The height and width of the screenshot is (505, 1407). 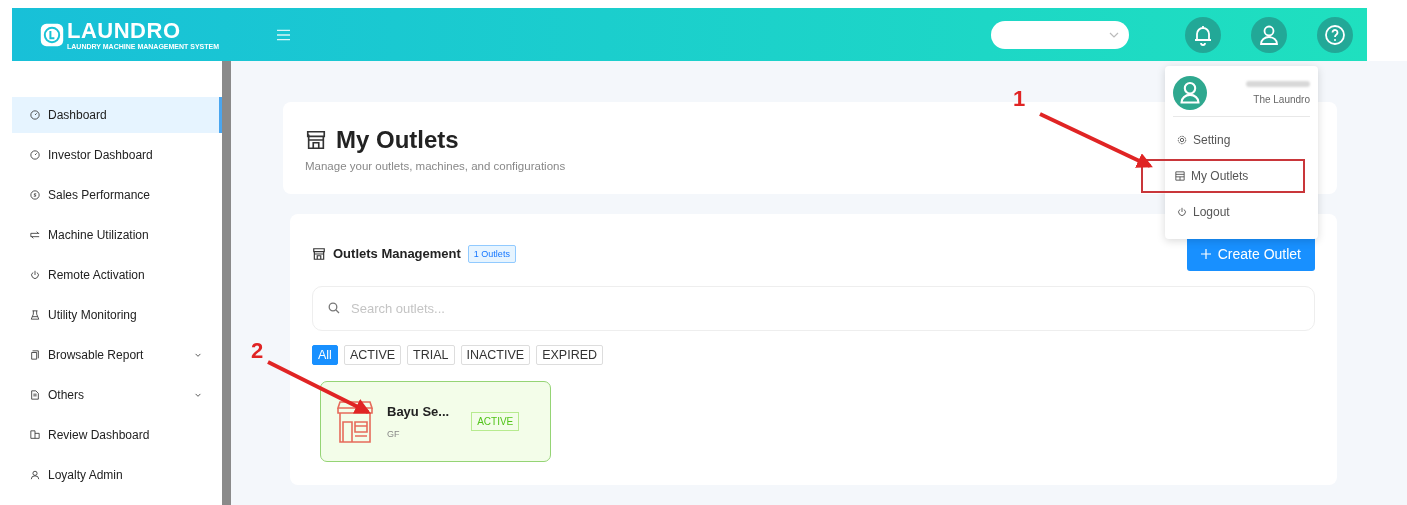 What do you see at coordinates (495, 421) in the screenshot?
I see `status-tag: ACTIVE` at bounding box center [495, 421].